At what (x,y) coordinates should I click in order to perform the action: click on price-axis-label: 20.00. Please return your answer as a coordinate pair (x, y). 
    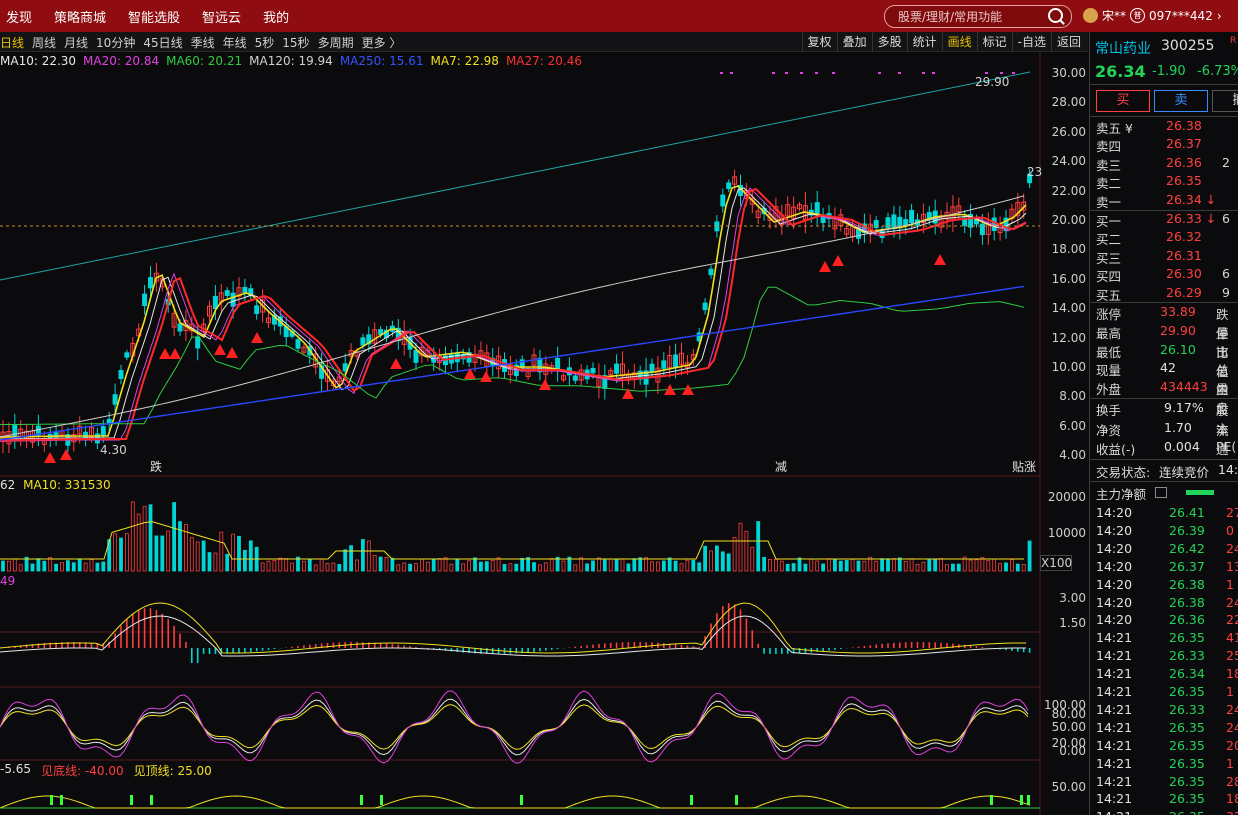
    Looking at the image, I should click on (1068, 220).